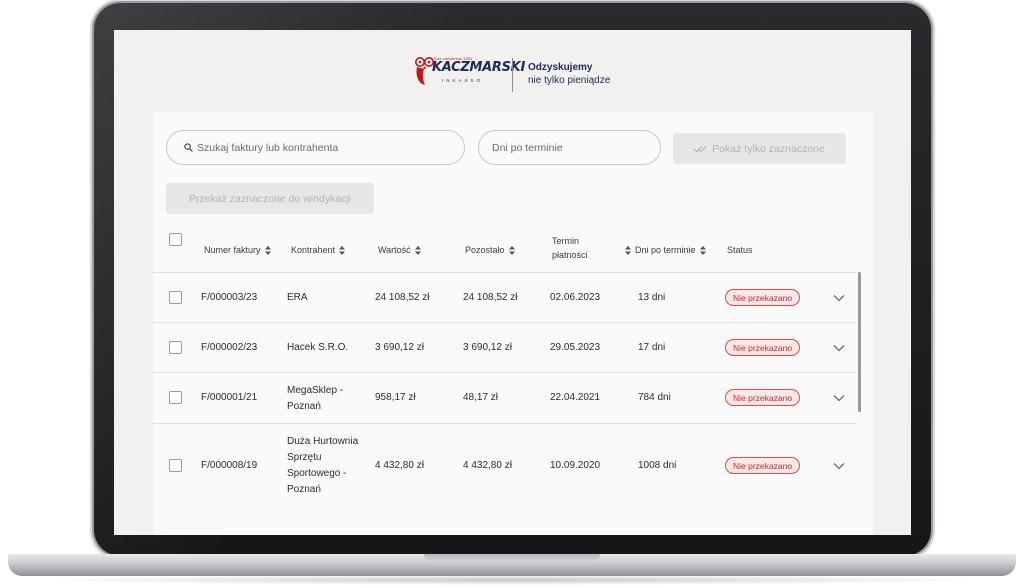 The width and height of the screenshot is (1024, 588). I want to click on column-header-contractor: Kontrahent, so click(318, 250).